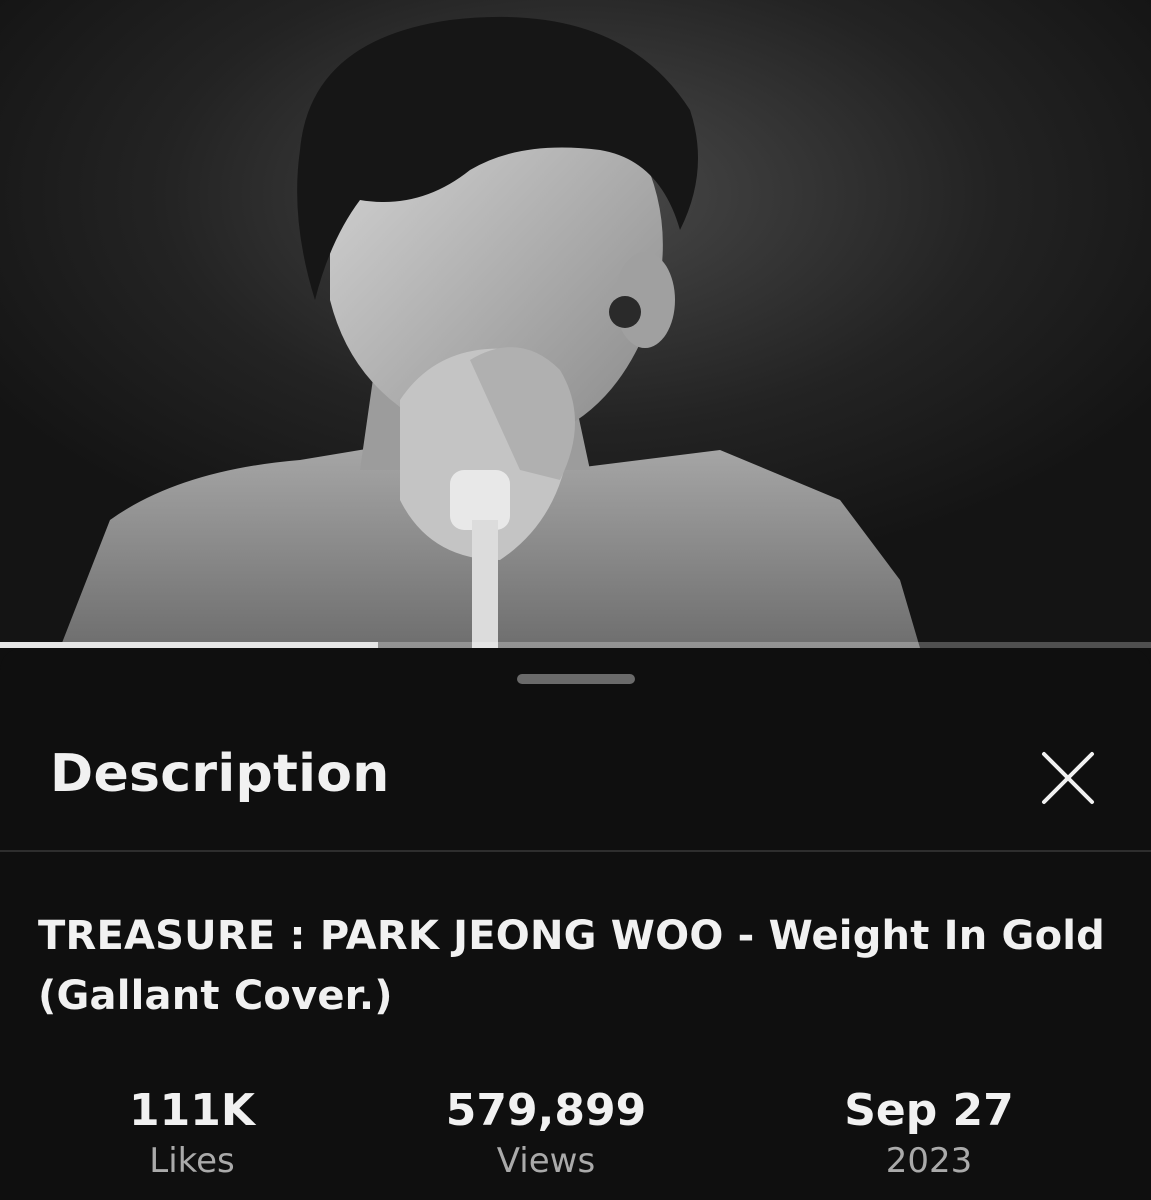  I want to click on close-icon, so click(1068, 778).